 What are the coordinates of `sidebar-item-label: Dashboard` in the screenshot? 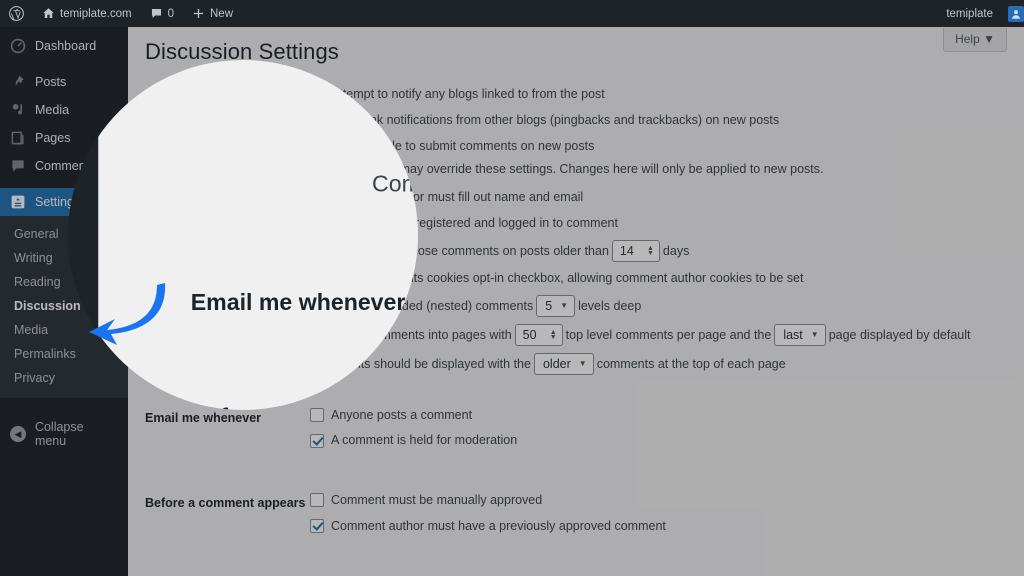 It's located at (66, 46).